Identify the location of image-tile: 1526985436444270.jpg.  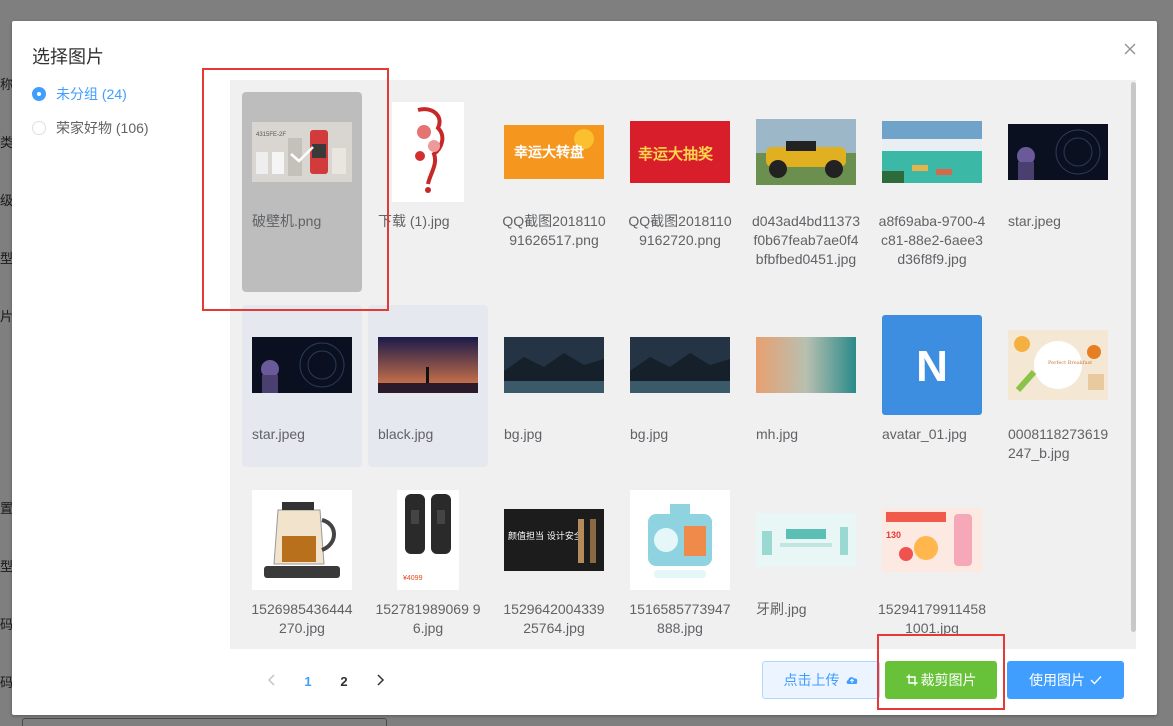
(302, 561).